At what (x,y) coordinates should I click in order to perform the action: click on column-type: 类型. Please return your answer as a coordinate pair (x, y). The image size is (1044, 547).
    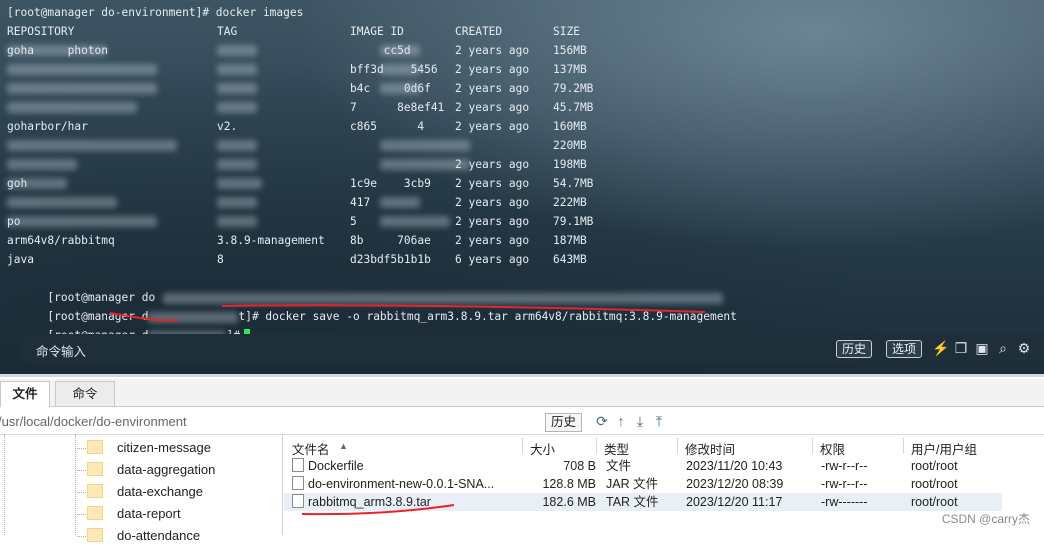
    Looking at the image, I should click on (616, 448).